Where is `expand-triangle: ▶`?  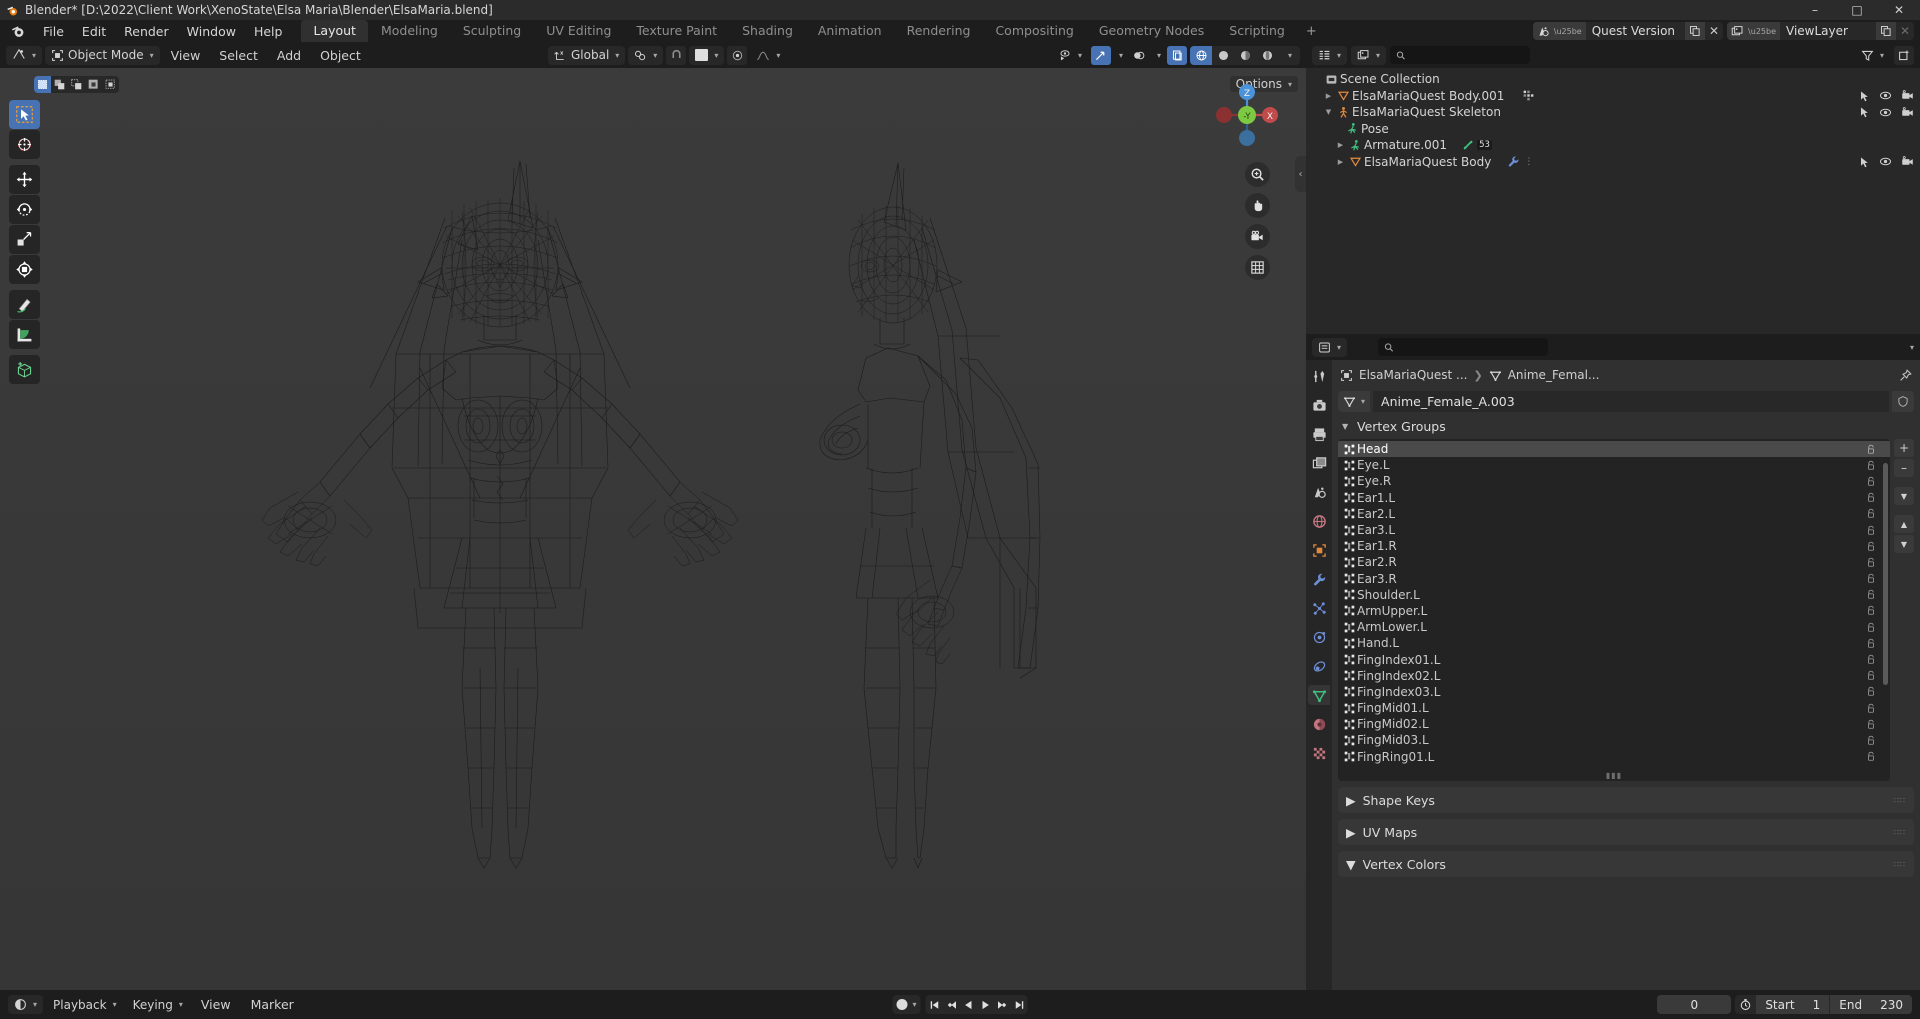 expand-triangle: ▶ is located at coordinates (1328, 96).